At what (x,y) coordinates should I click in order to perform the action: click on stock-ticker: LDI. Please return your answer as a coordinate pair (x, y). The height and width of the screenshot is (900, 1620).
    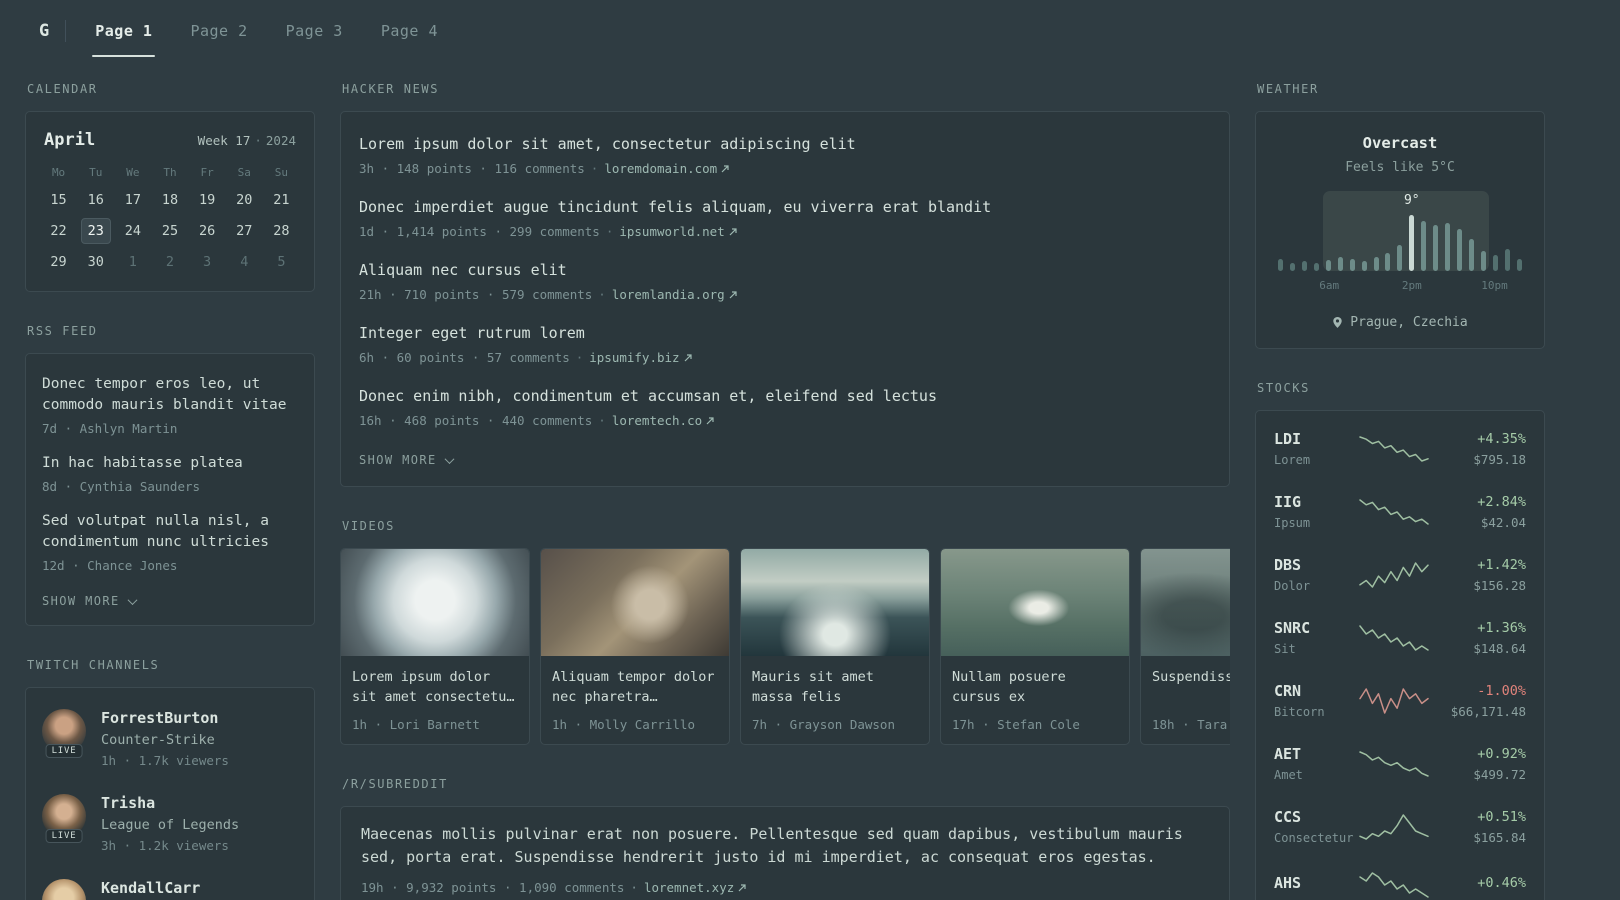
    Looking at the image, I should click on (1288, 439).